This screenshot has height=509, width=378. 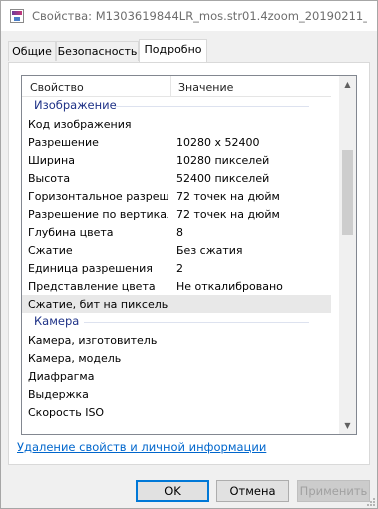 I want to click on group-header-camera: Камера, so click(x=176, y=322).